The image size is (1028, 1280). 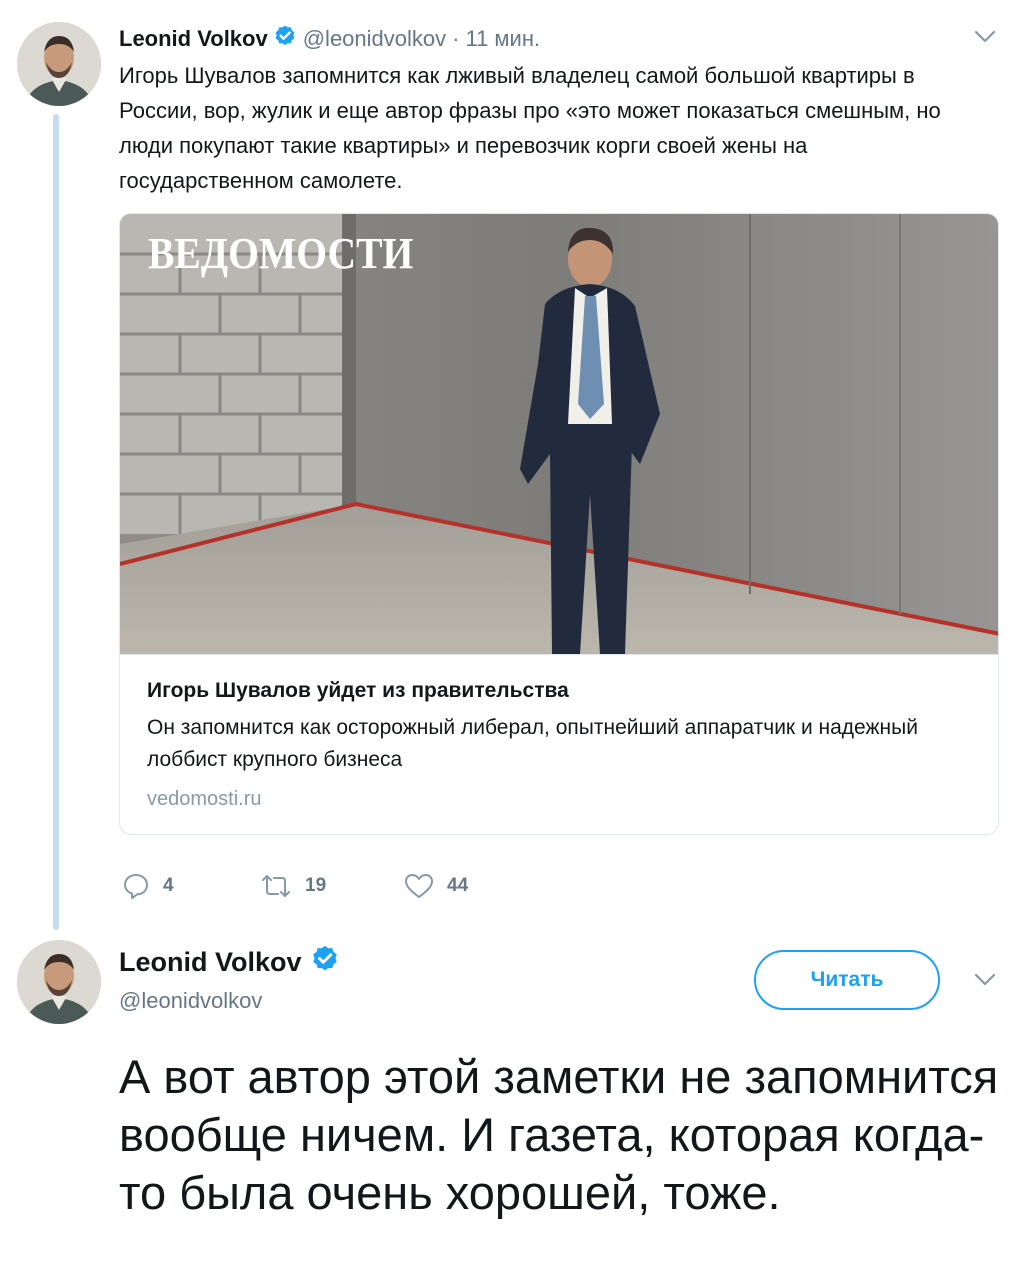 I want to click on tweet-header: Leonid Volkov @leonidvolkov · 11 мин., so click(x=329, y=39).